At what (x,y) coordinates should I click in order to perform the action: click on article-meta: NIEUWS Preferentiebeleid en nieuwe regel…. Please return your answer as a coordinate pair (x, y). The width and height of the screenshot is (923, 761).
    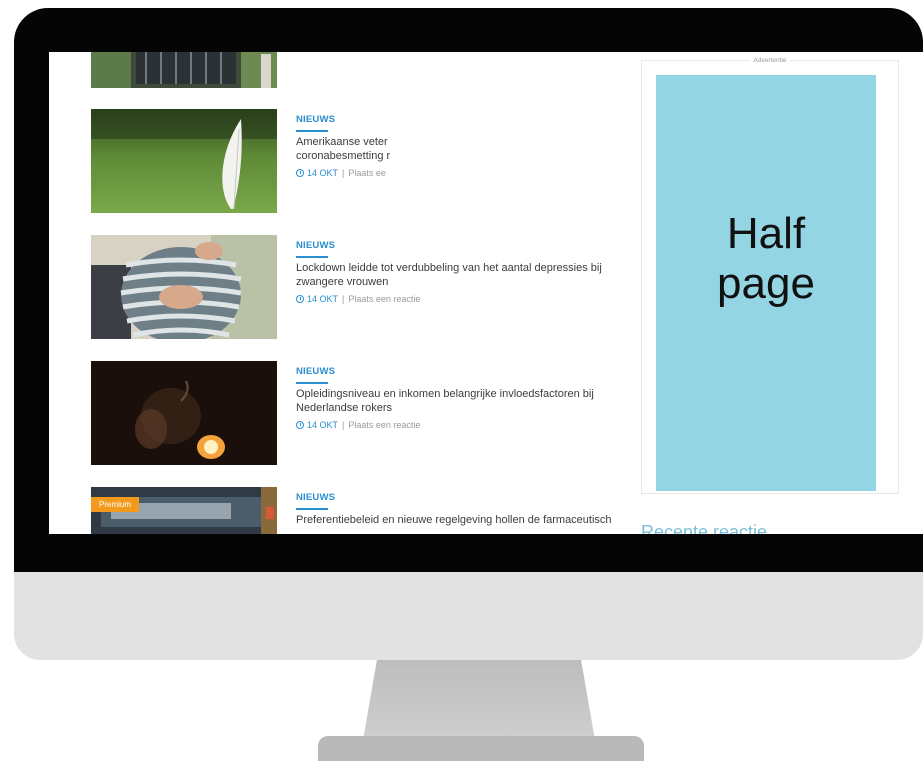
    Looking at the image, I should click on (466, 507).